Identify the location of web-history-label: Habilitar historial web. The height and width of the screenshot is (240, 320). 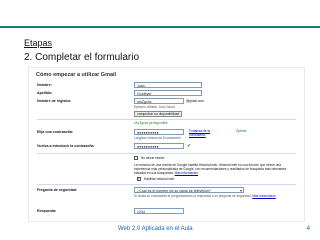
(159, 179).